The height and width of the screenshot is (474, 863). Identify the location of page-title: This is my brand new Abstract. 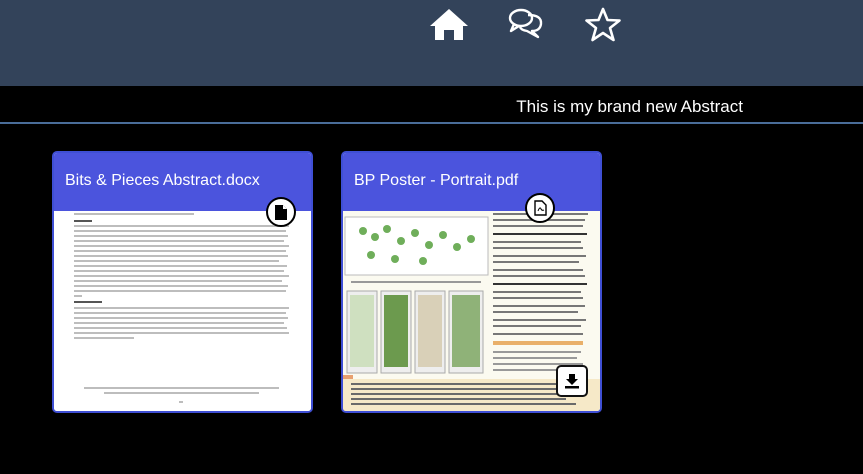
(629, 106).